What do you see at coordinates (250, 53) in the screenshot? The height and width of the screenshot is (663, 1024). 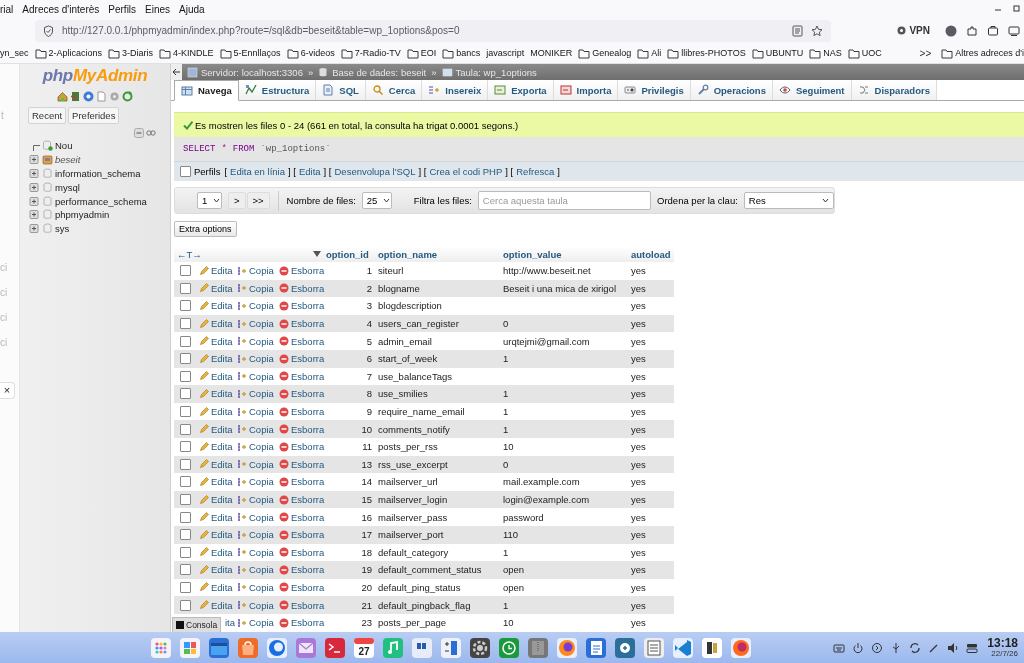 I see `bookmark: 5-Ennllaços` at bounding box center [250, 53].